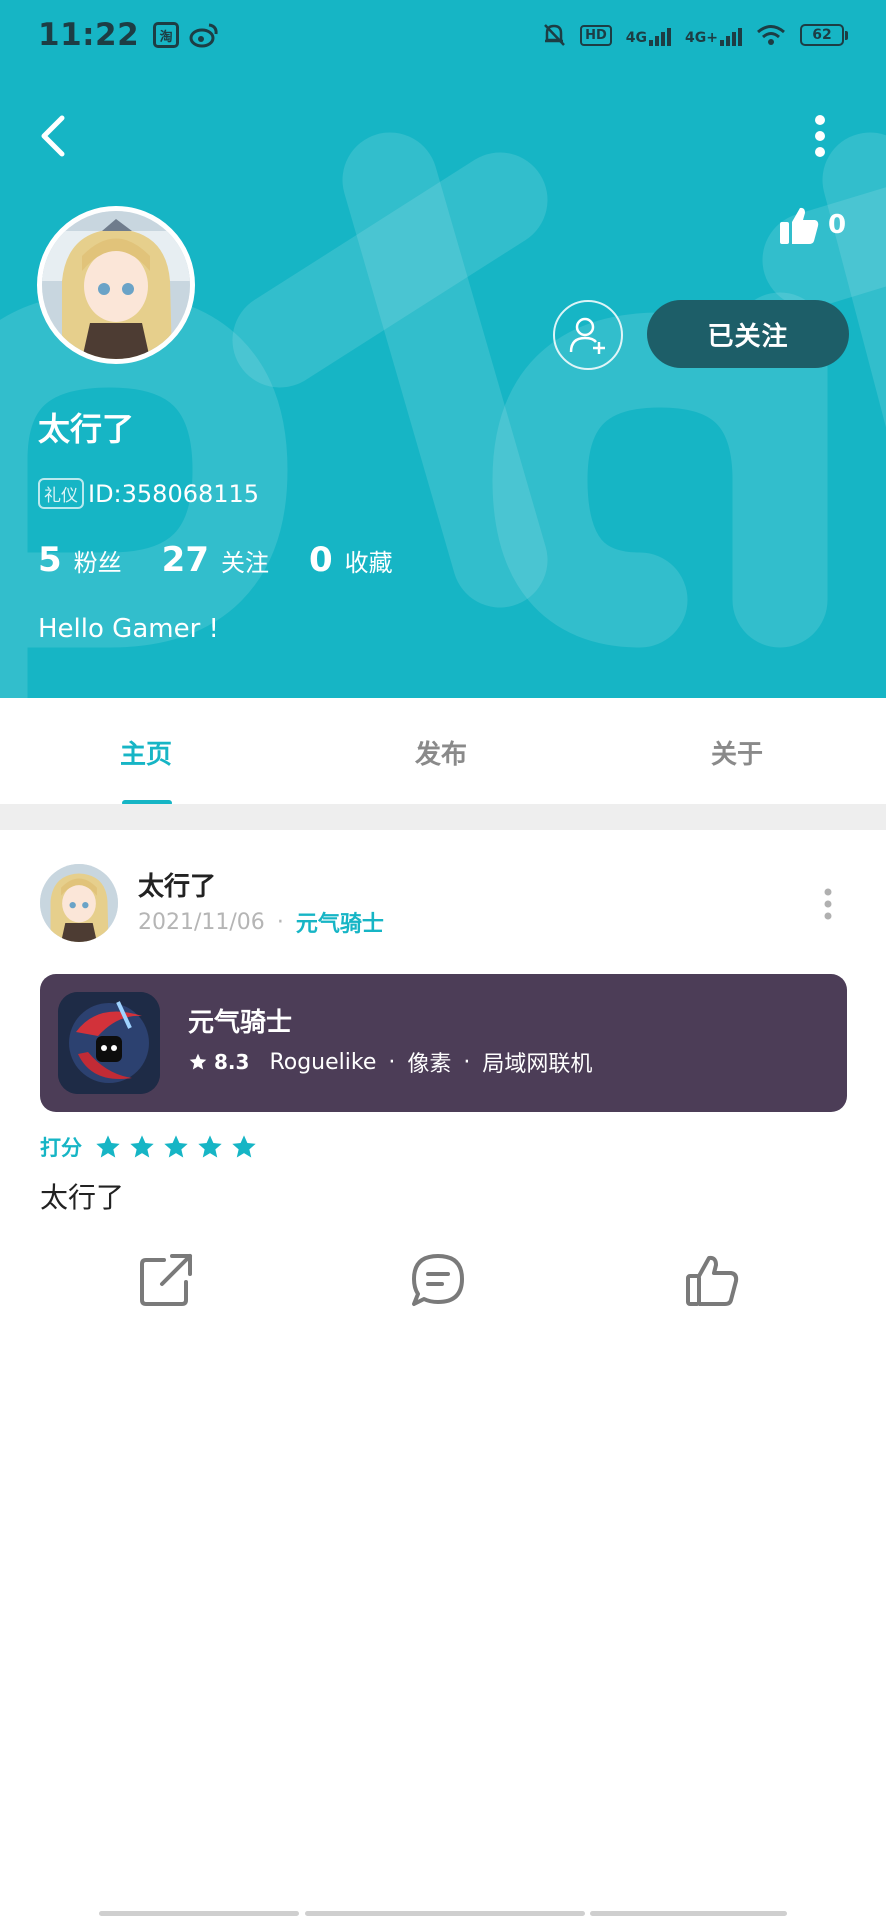  I want to click on post-game-link: 元气骑士, so click(340, 922).